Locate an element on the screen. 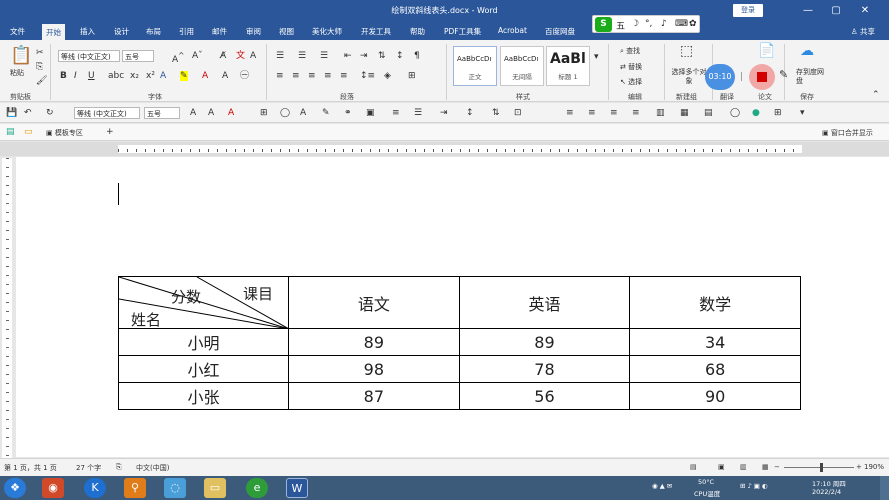 The height and width of the screenshot is (500, 889). new-tab-button: + is located at coordinates (110, 132).